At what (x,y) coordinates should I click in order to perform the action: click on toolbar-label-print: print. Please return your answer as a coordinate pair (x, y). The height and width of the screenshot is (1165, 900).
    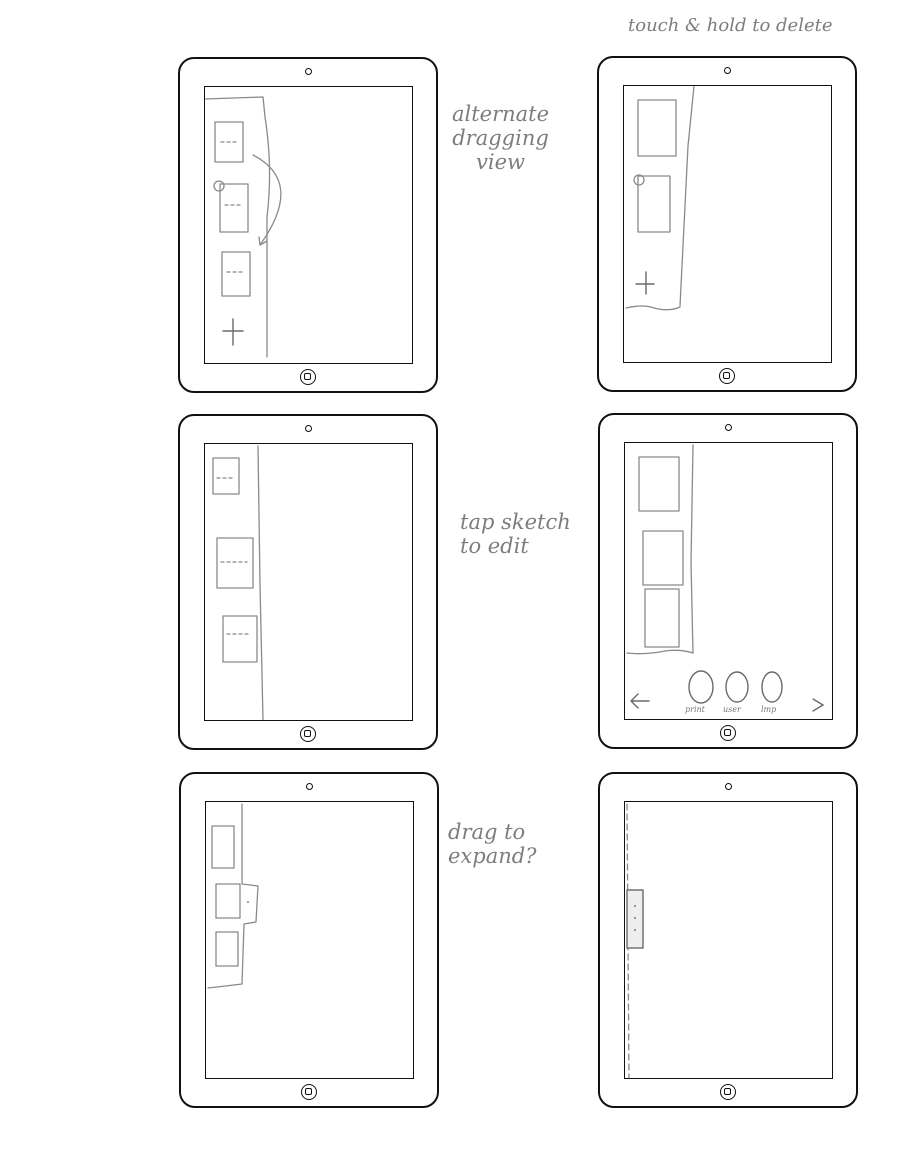
    Looking at the image, I should click on (695, 709).